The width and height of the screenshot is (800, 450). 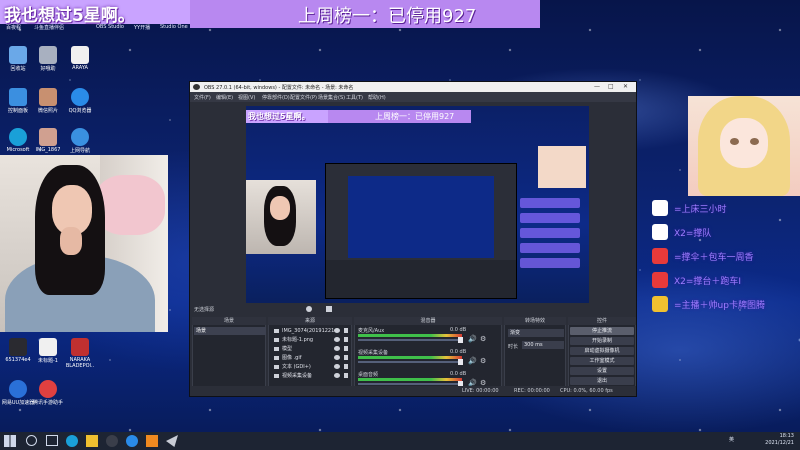 What do you see at coordinates (779, 436) in the screenshot?
I see `clock-time: 18:13` at bounding box center [779, 436].